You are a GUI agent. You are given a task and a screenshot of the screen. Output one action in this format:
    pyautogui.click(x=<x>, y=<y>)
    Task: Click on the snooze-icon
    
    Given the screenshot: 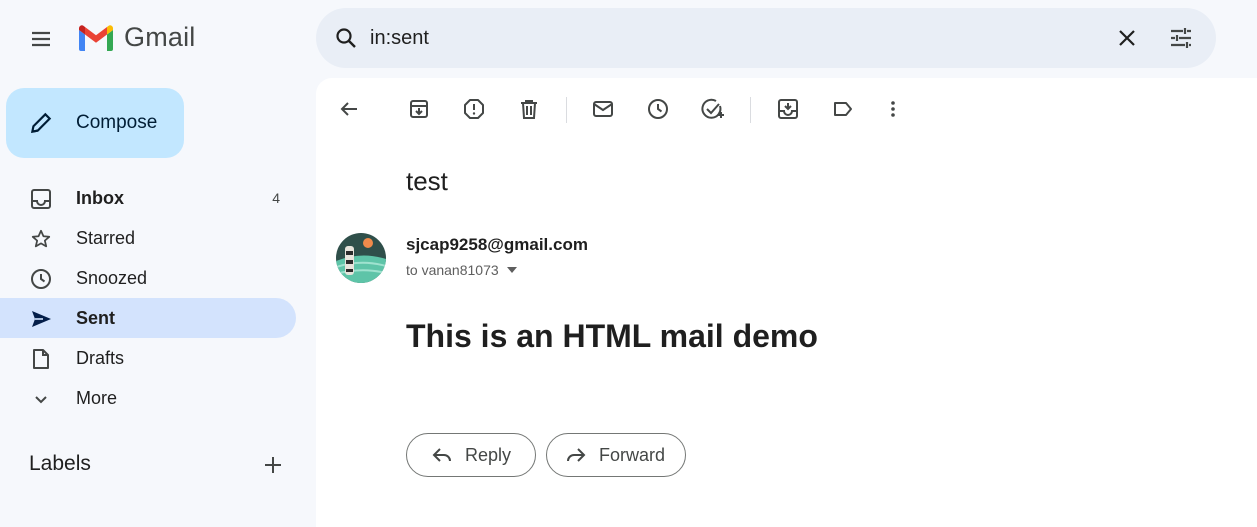 What is the action you would take?
    pyautogui.click(x=658, y=109)
    